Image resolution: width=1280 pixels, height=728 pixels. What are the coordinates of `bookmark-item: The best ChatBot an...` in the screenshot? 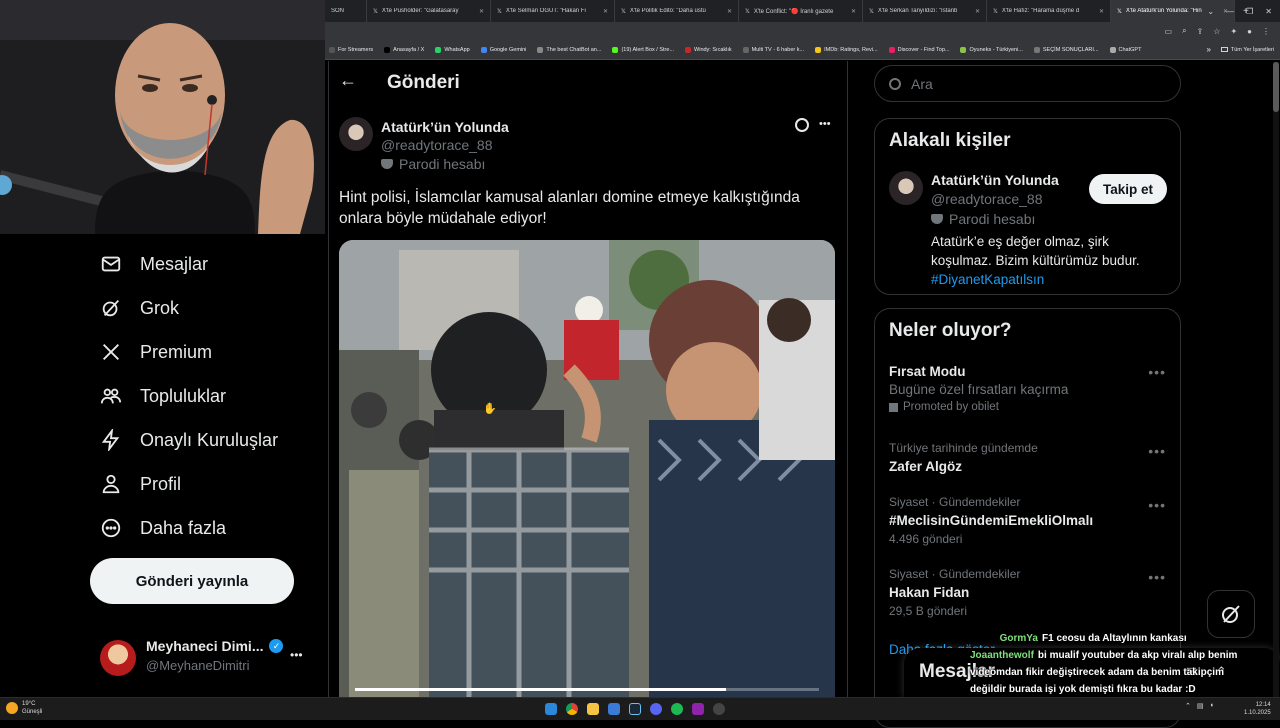 It's located at (569, 49).